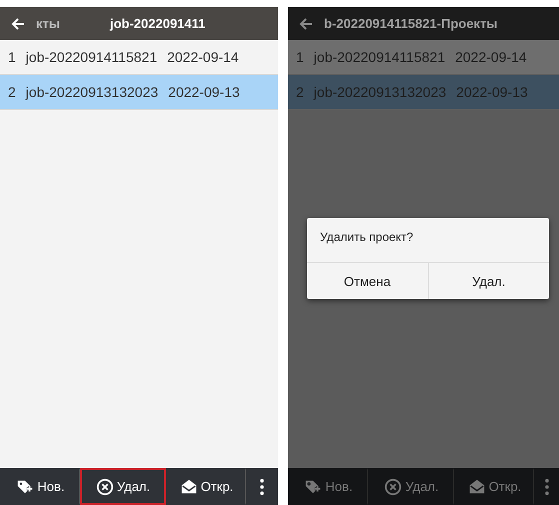 The height and width of the screenshot is (505, 559). I want to click on dialog-button: Удал., so click(488, 281).